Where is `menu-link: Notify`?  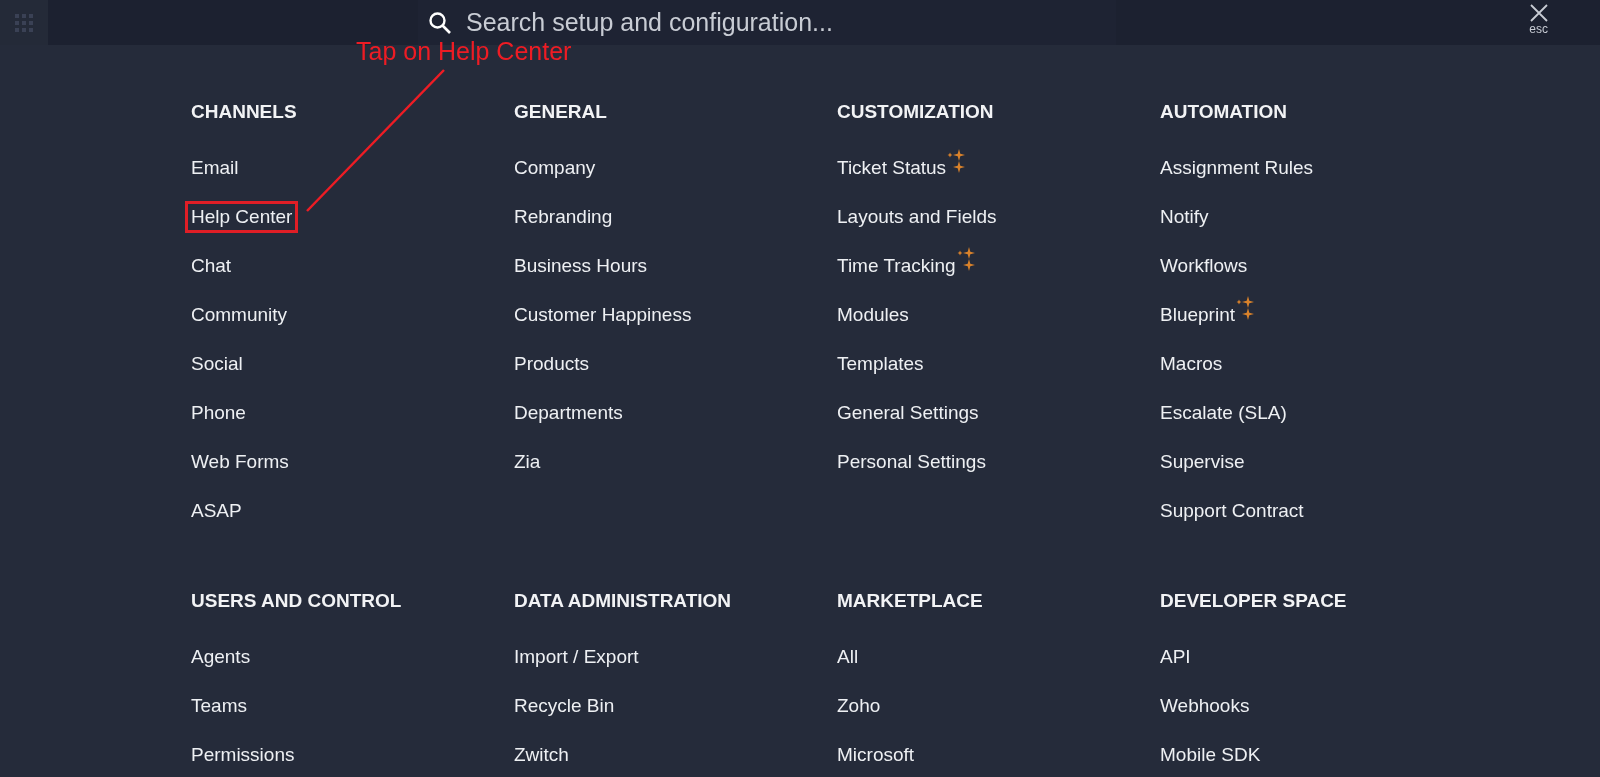
menu-link: Notify is located at coordinates (1184, 217).